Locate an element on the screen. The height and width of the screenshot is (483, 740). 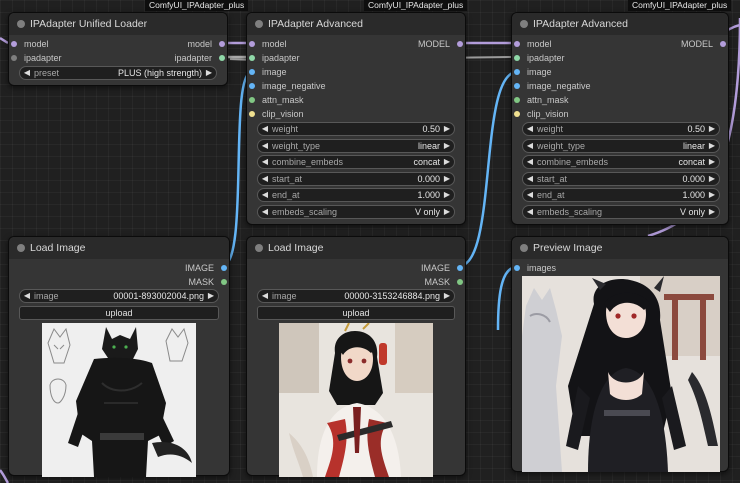
node-title-bar: Load Image is located at coordinates (356, 248).